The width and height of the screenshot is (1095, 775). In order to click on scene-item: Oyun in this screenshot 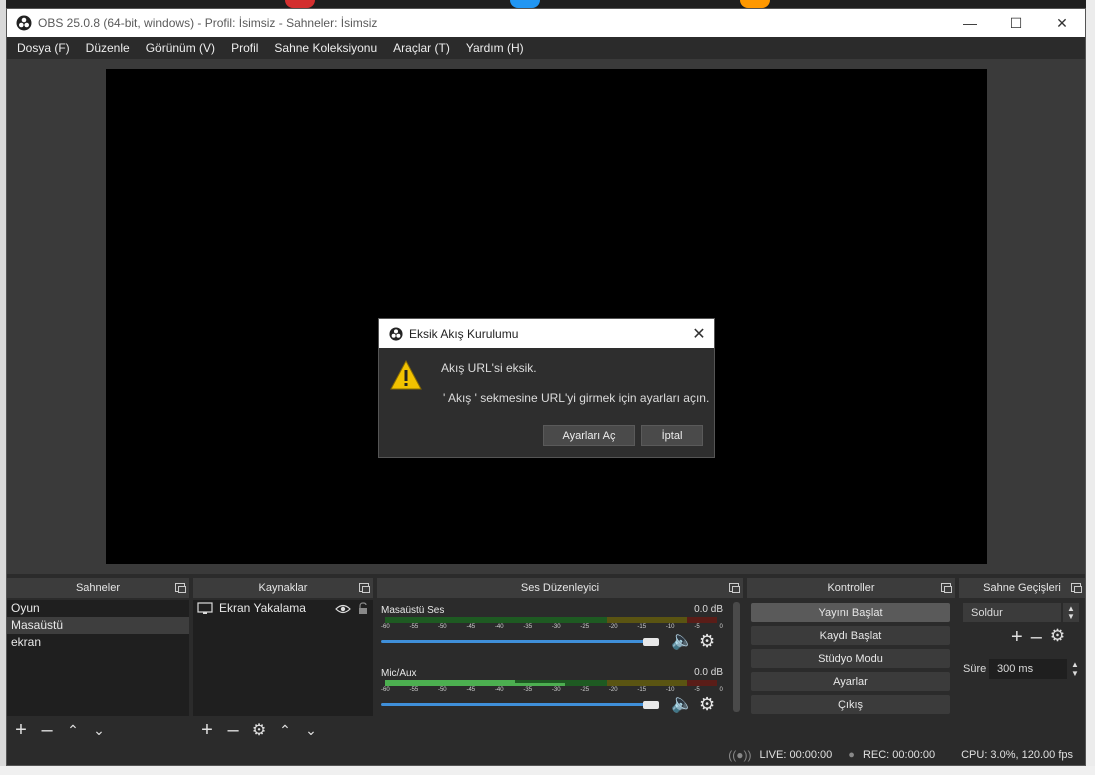, I will do `click(98, 608)`.